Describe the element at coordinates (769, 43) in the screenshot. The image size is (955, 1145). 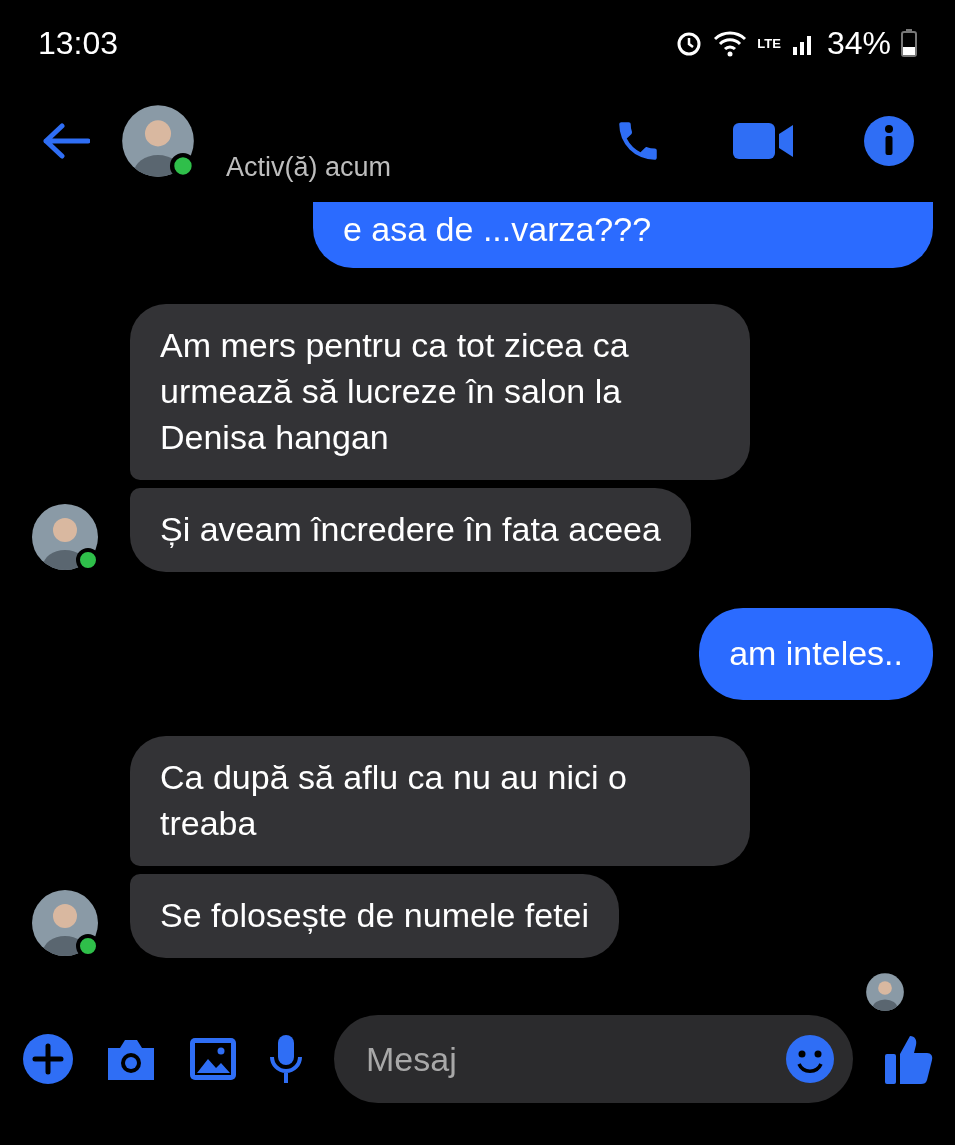
I see `network-label: LTE` at that location.